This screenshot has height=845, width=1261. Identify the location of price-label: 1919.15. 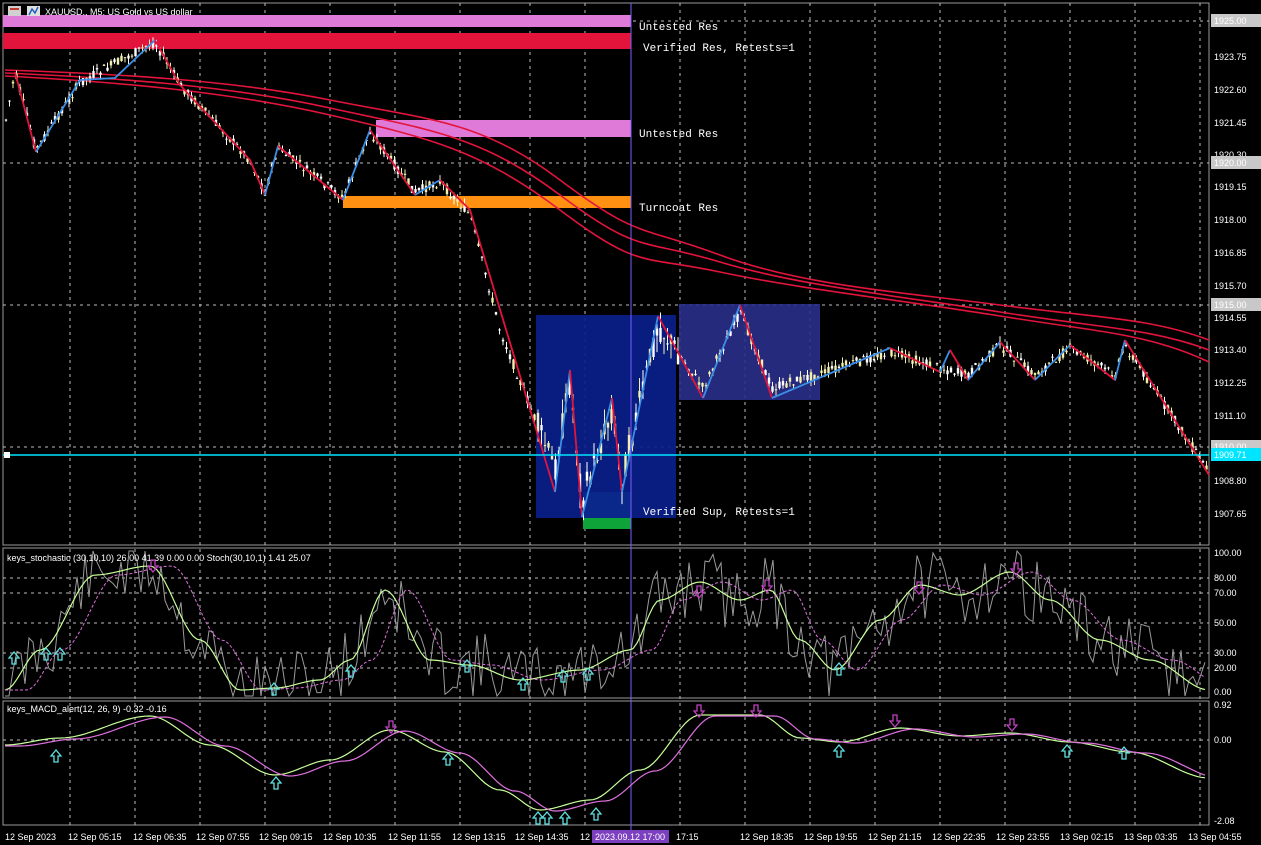
(1230, 187).